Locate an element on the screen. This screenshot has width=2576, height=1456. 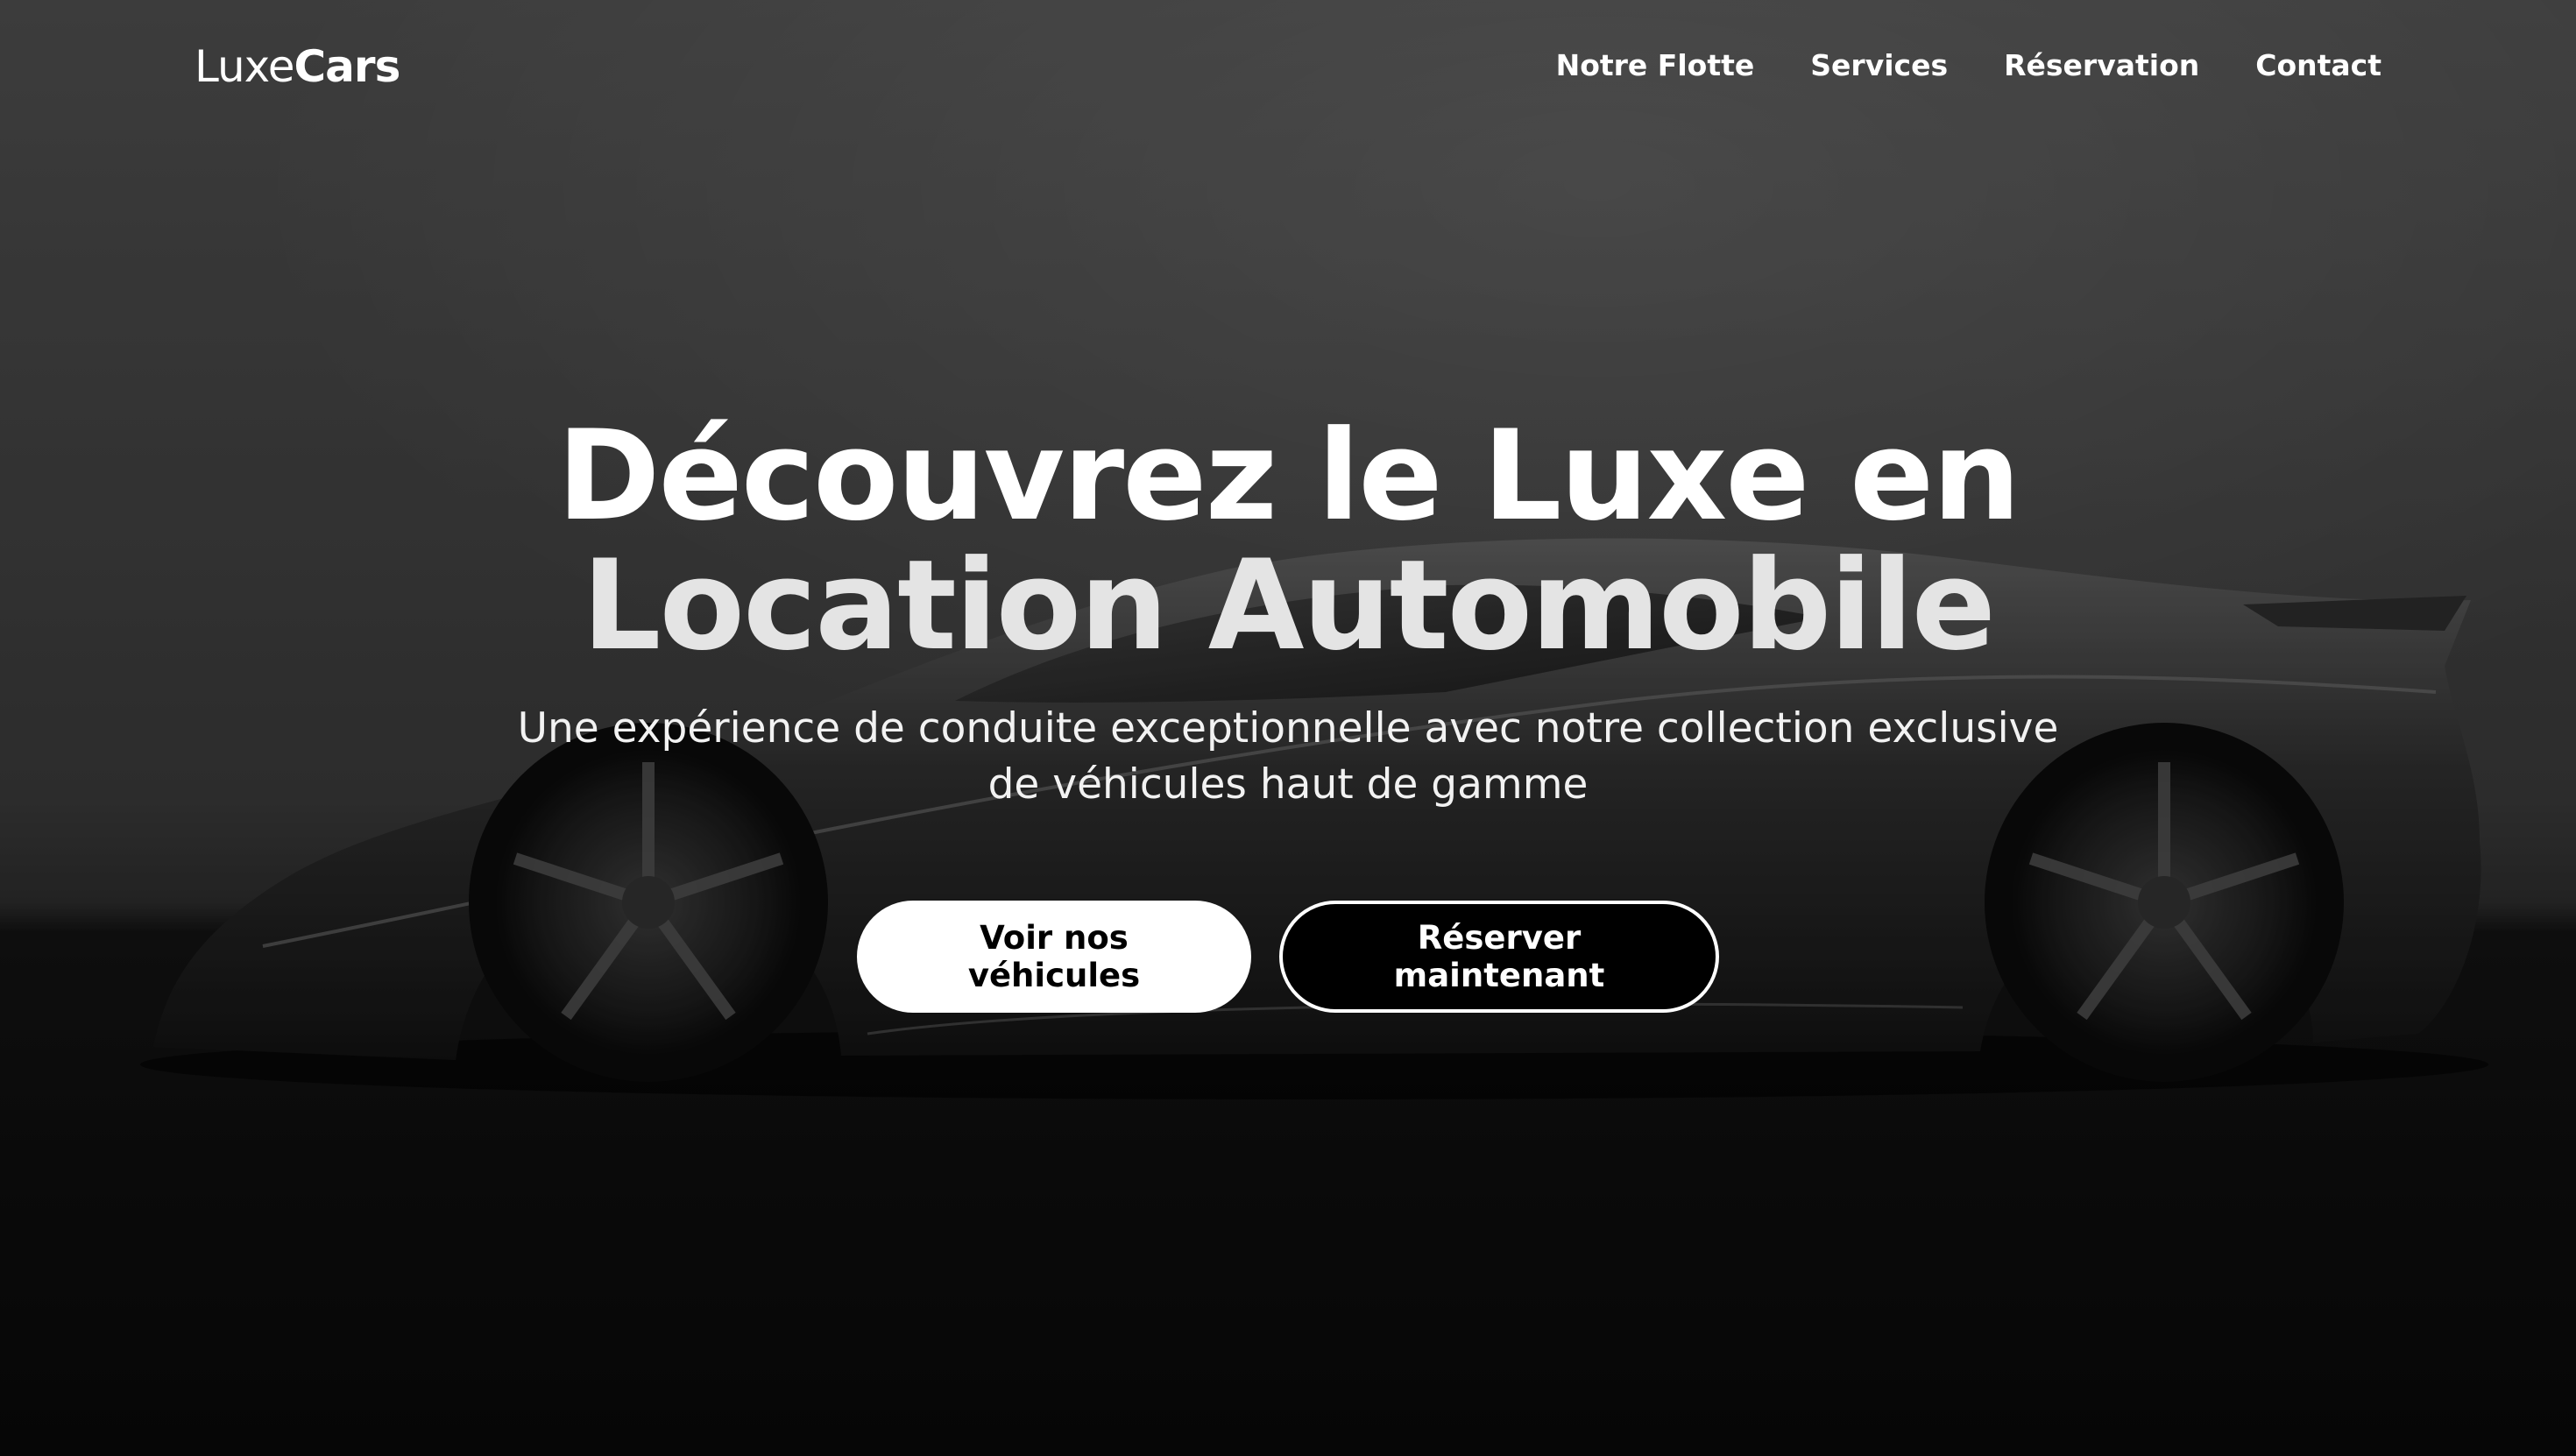
hero-buttons: Voir nos véhicules Réserver maintenant is located at coordinates (1288, 957).